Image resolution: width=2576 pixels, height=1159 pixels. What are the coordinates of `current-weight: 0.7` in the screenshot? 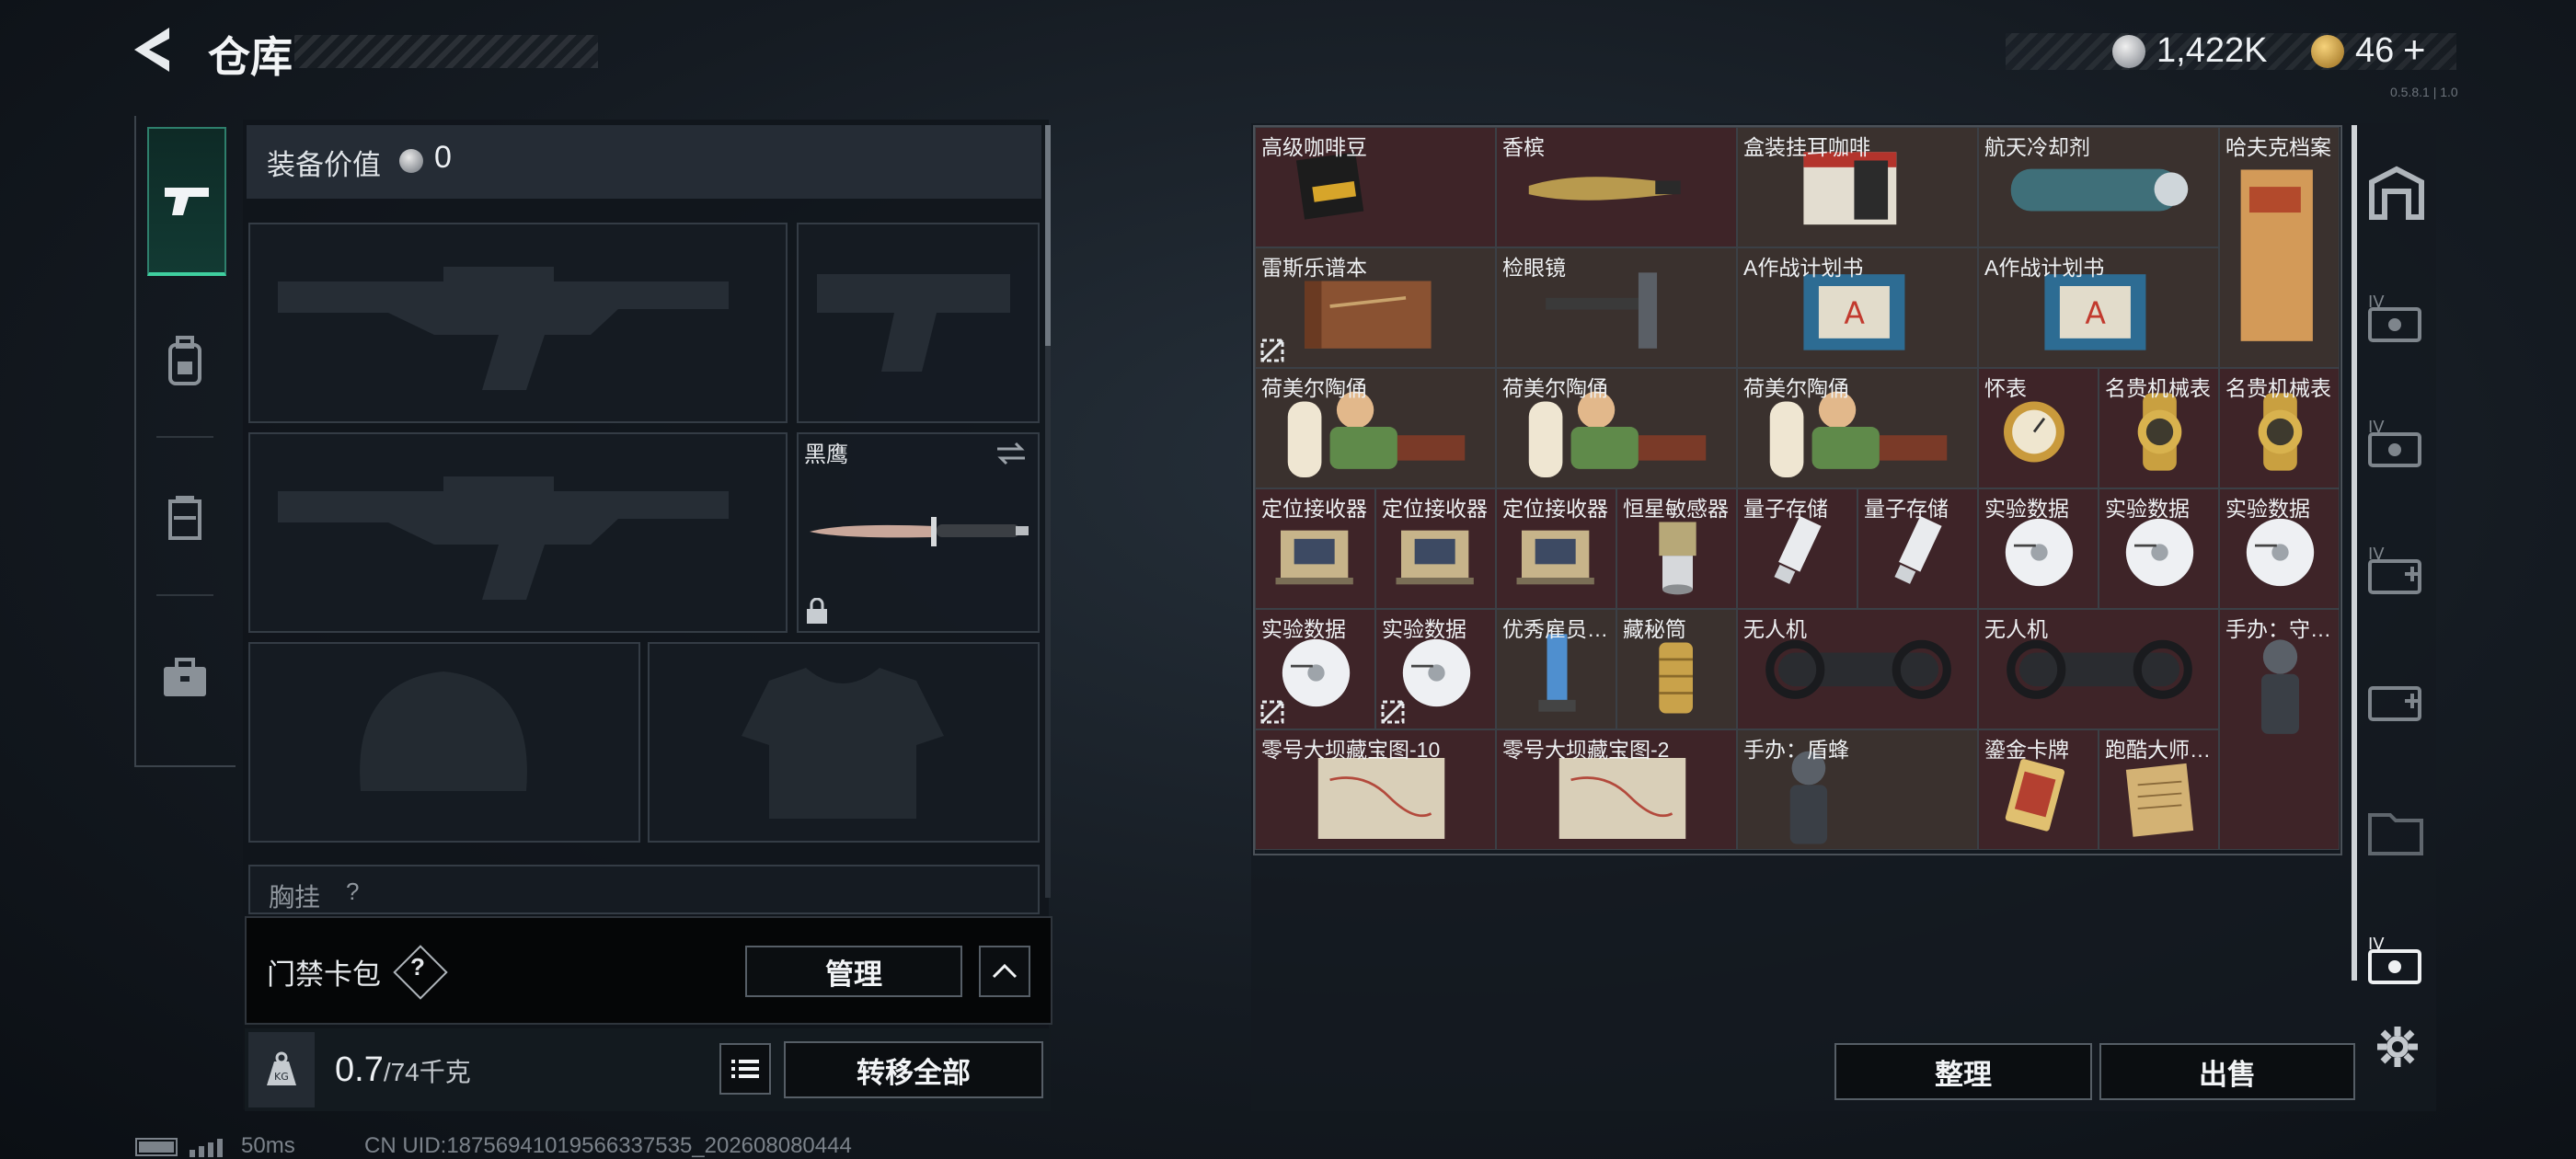 It's located at (359, 1069).